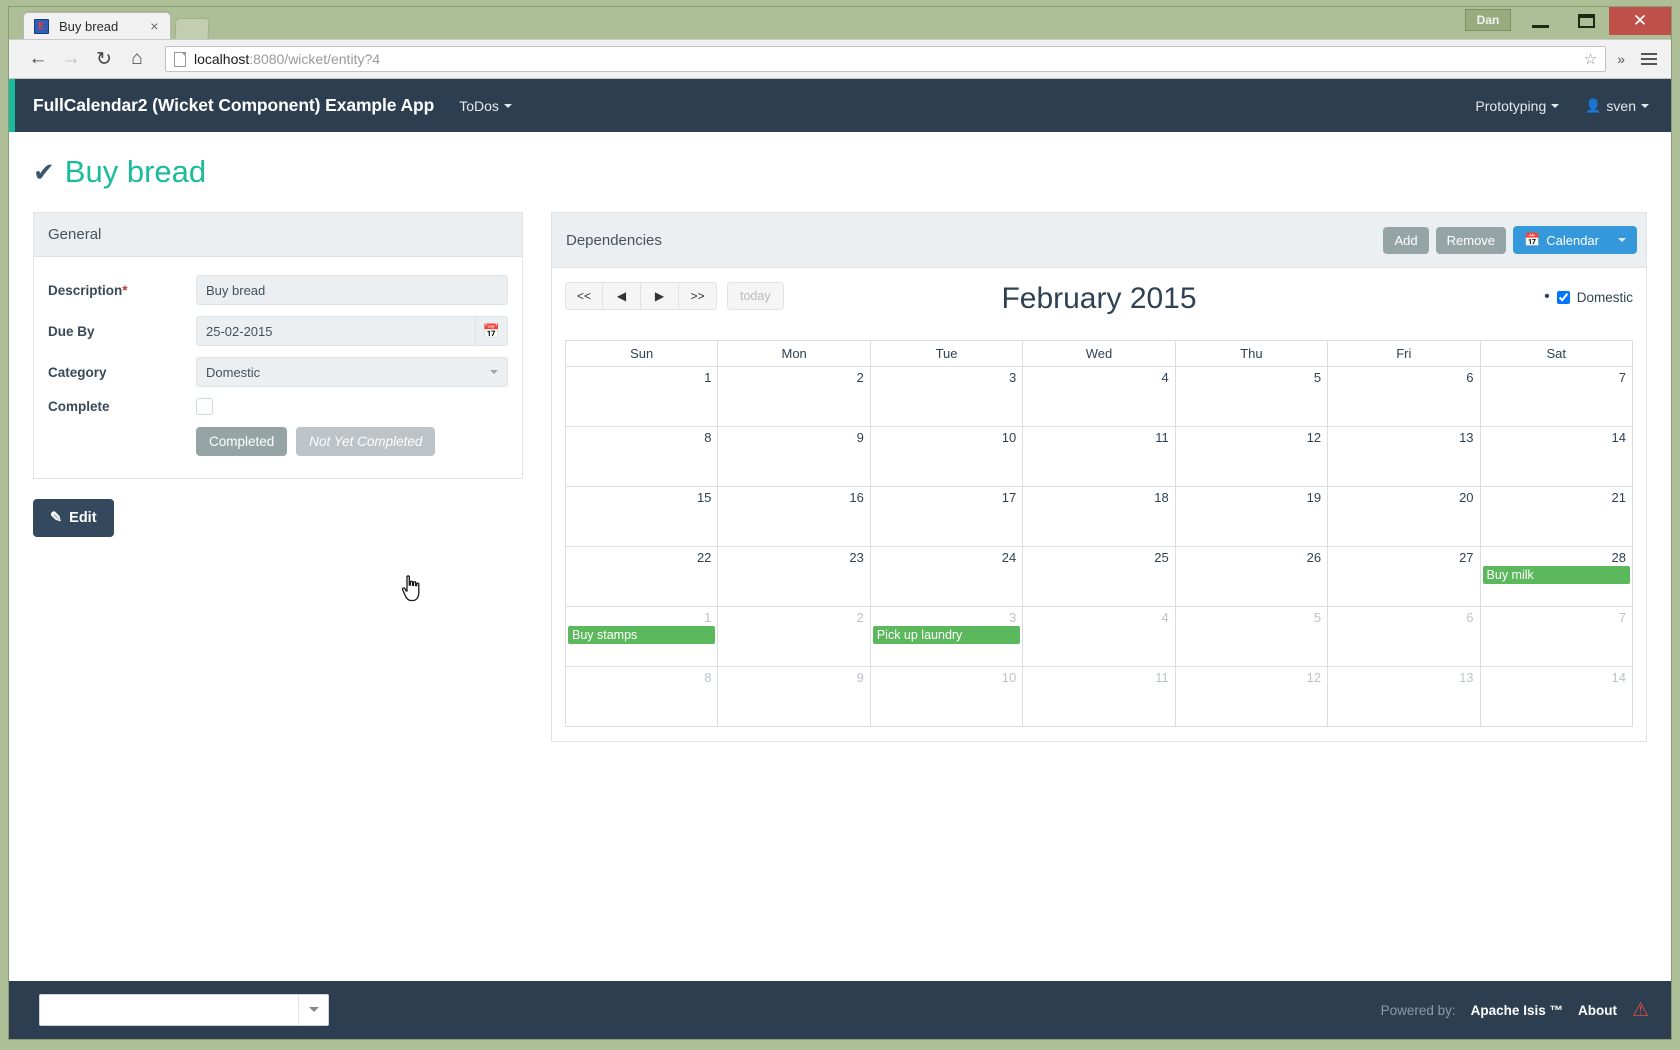  Describe the element at coordinates (137, 59) in the screenshot. I see `home-icon: ⌂` at that location.